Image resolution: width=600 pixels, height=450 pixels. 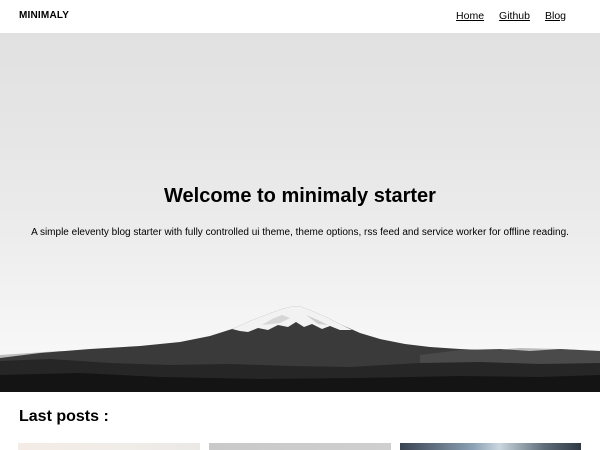 I want to click on brand-logo-link: MINIMALY, so click(x=44, y=15).